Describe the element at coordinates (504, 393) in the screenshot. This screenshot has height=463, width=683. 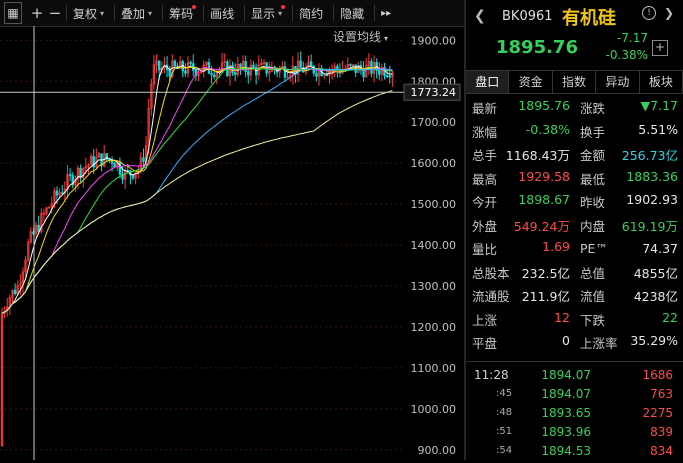
I see `trade-time: :45` at that location.